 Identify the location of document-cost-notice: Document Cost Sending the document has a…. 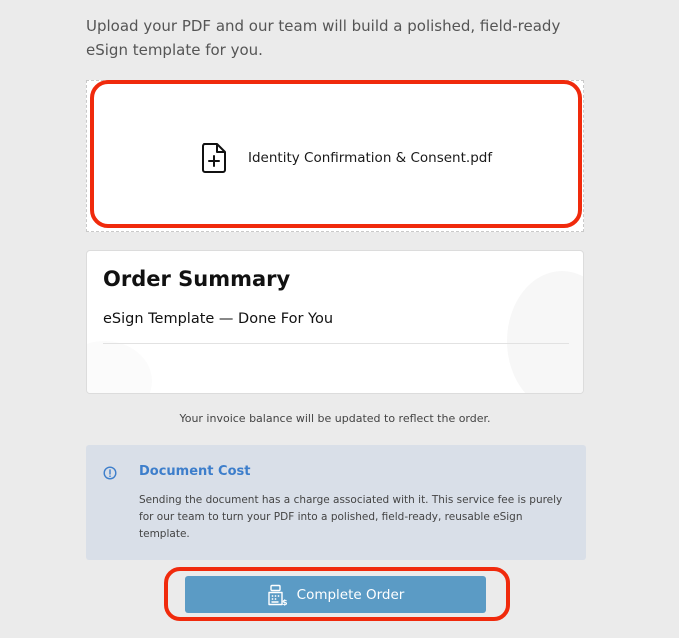
(336, 502).